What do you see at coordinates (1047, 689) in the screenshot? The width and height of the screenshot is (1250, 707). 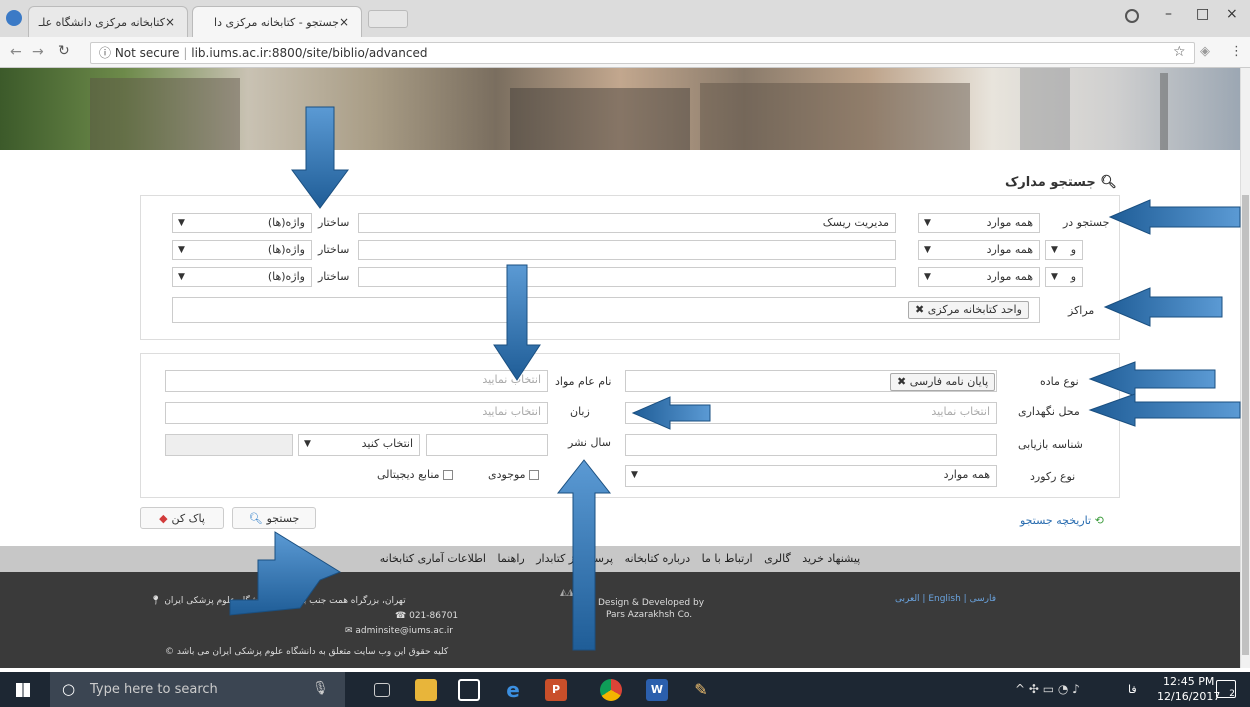 I see `system-tray-icons: ^ ✣ ▭ ◔ ♪` at bounding box center [1047, 689].